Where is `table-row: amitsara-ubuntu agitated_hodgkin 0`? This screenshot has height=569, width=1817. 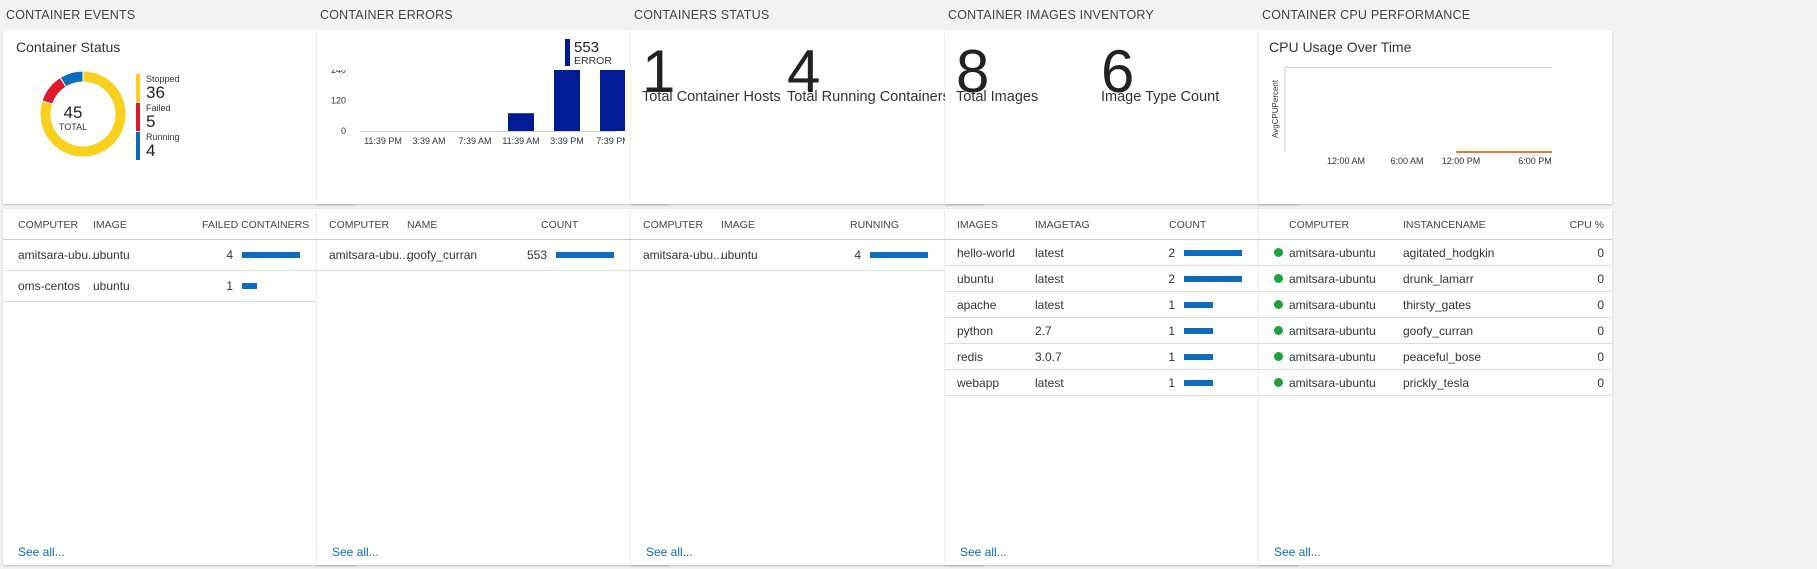 table-row: amitsara-ubuntu agitated_hodgkin 0 is located at coordinates (1435, 253).